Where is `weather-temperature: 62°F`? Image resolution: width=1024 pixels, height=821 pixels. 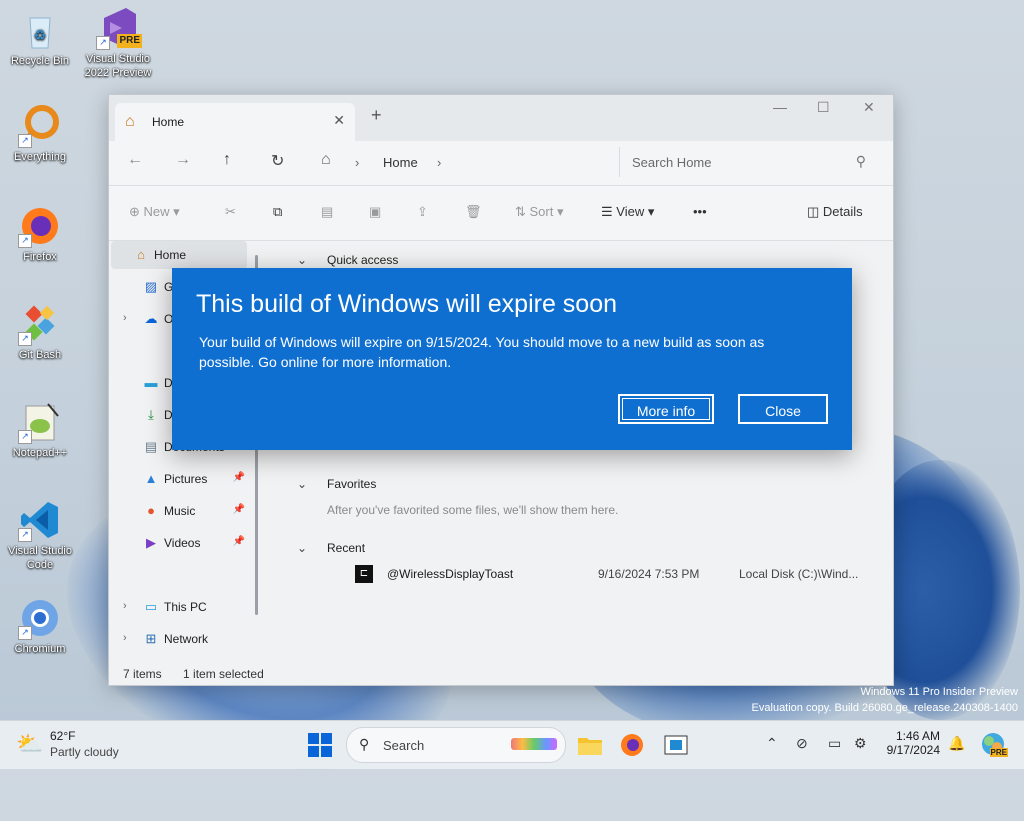 weather-temperature: 62°F is located at coordinates (63, 736).